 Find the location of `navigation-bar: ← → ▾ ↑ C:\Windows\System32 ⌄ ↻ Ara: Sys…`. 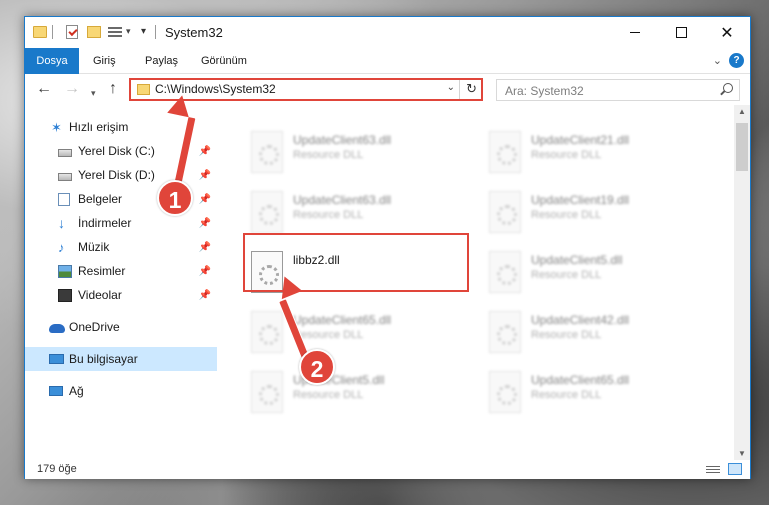

navigation-bar: ← → ▾ ↑ C:\Windows\System32 ⌄ ↻ Ara: Sys… is located at coordinates (387, 89).